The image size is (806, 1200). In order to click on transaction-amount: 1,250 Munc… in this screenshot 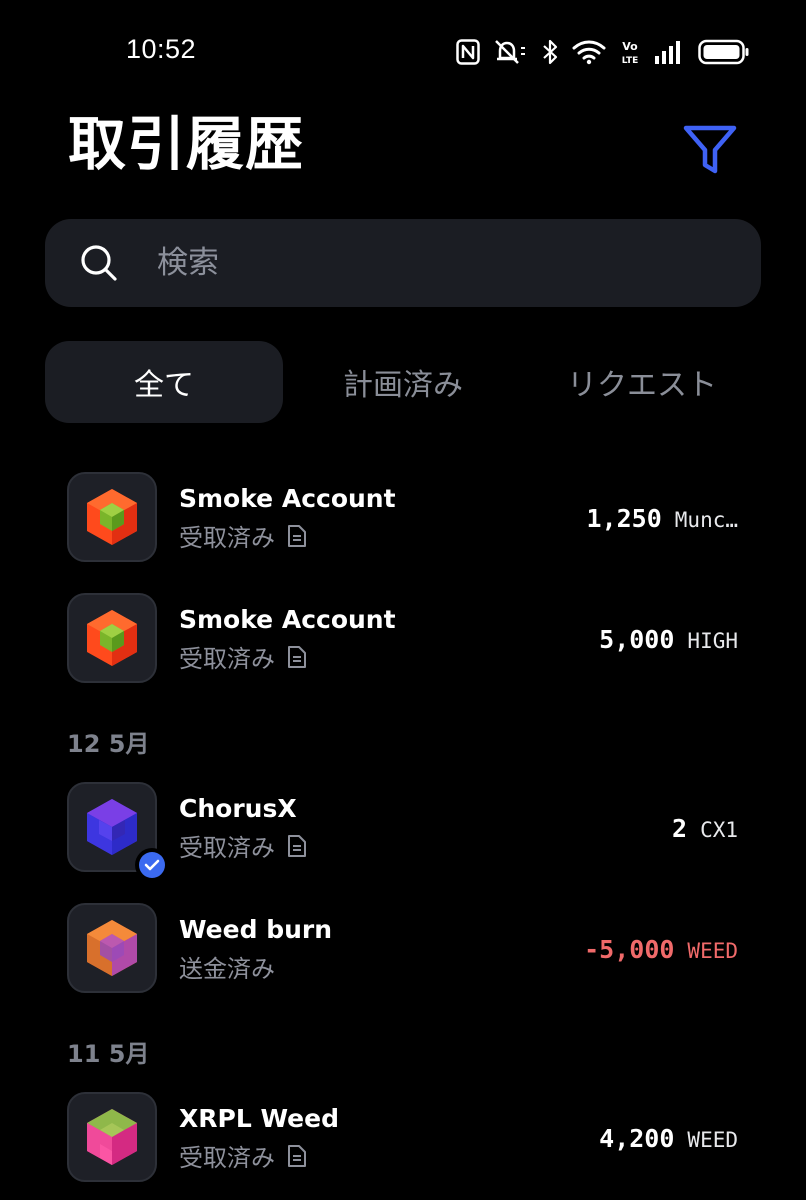, I will do `click(662, 518)`.